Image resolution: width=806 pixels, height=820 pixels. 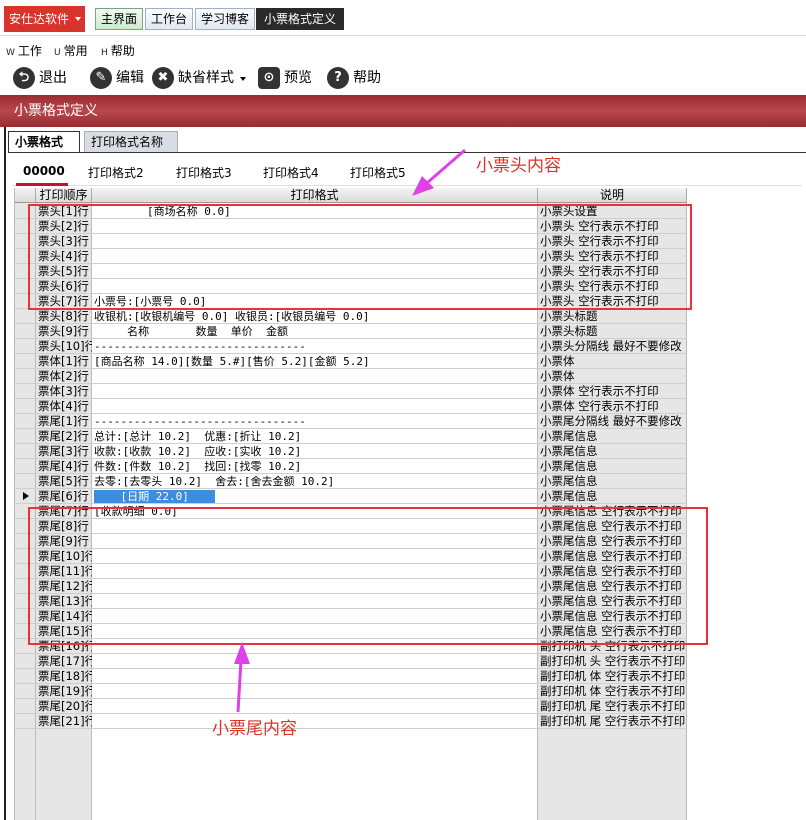 I want to click on column-header-format: 打印格式, so click(x=315, y=195).